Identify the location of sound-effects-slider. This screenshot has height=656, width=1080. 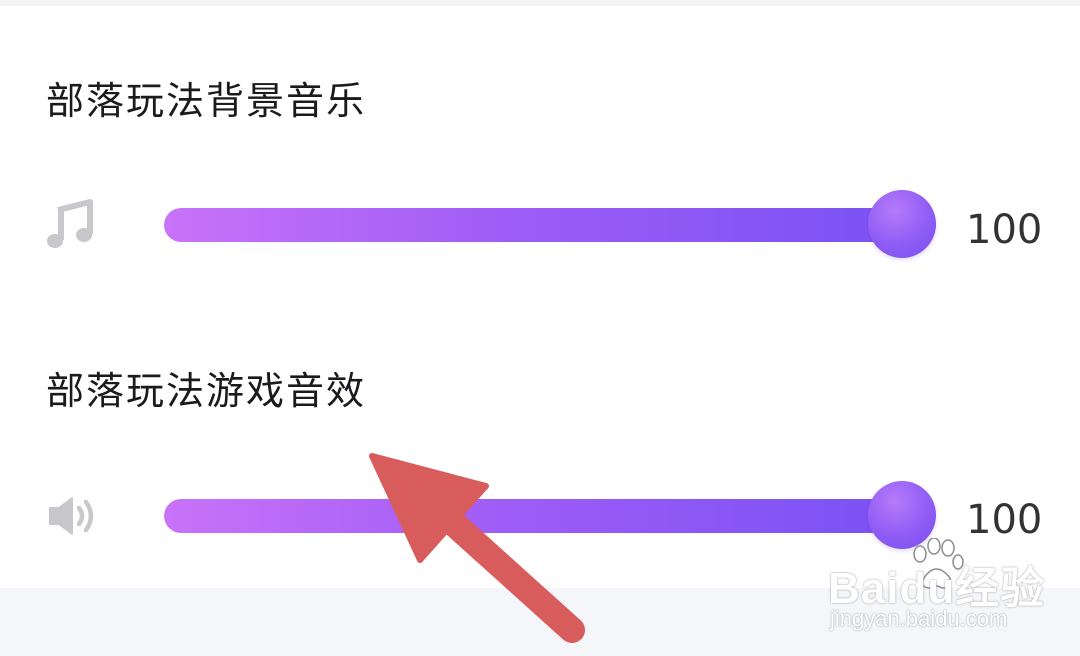
(550, 516).